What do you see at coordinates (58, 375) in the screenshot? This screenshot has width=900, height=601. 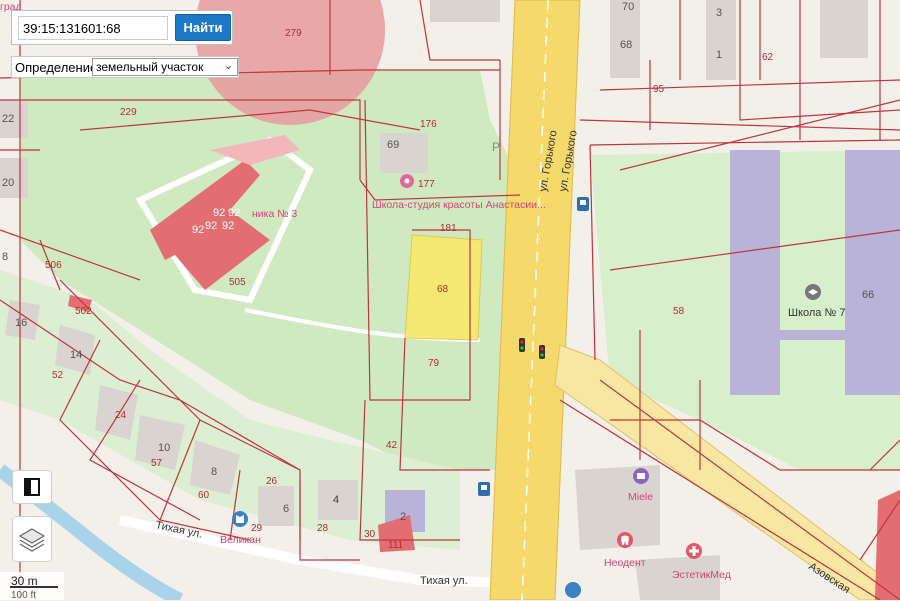 I see `parcel-label: 52` at bounding box center [58, 375].